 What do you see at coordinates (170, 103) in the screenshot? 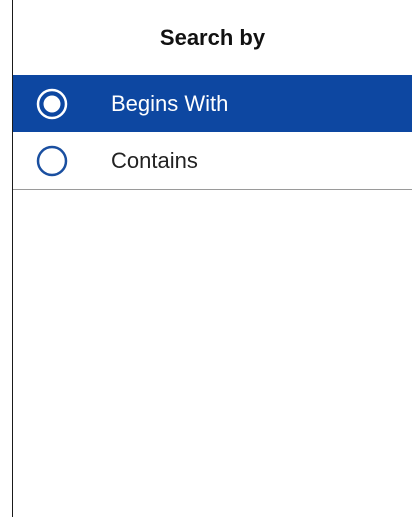
I see `option-label: Begins With` at bounding box center [170, 103].